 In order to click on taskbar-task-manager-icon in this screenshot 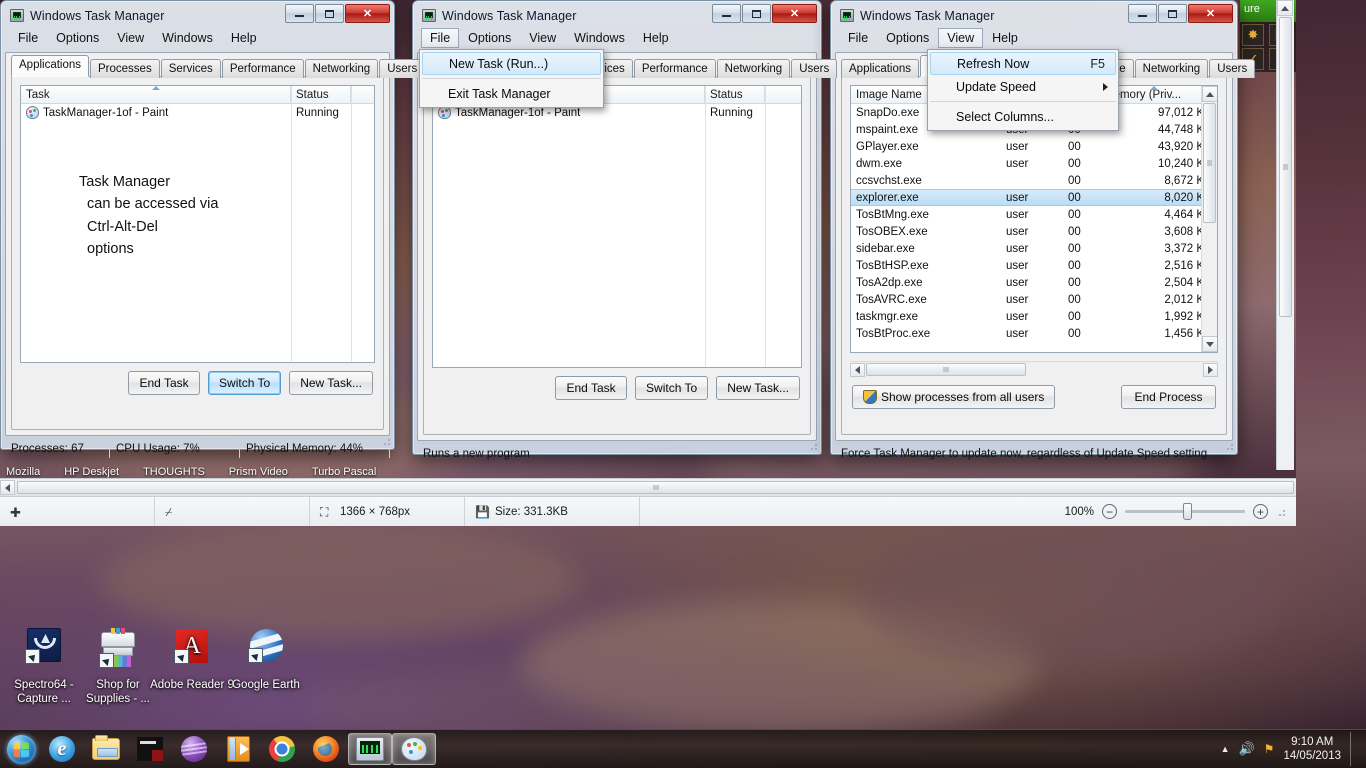, I will do `click(370, 749)`.